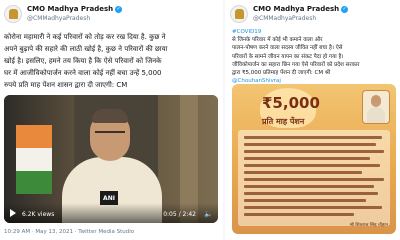 The height and width of the screenshot is (240, 400). What do you see at coordinates (283, 121) in the screenshot?
I see `poster-subtitle: प्रति माह पेंशन` at bounding box center [283, 121].